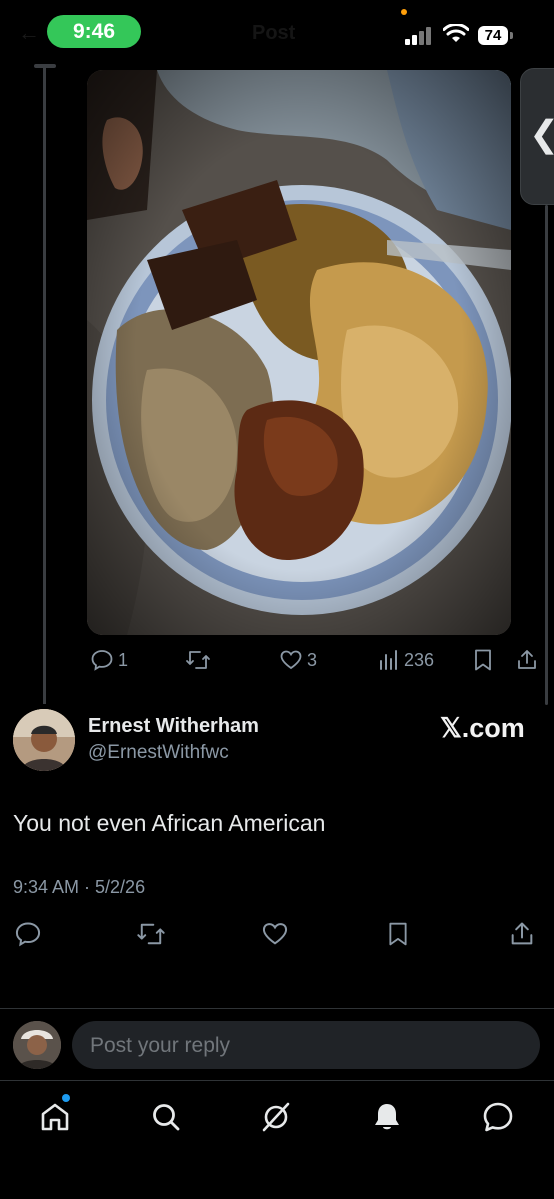  I want to click on search-icon, so click(166, 1117).